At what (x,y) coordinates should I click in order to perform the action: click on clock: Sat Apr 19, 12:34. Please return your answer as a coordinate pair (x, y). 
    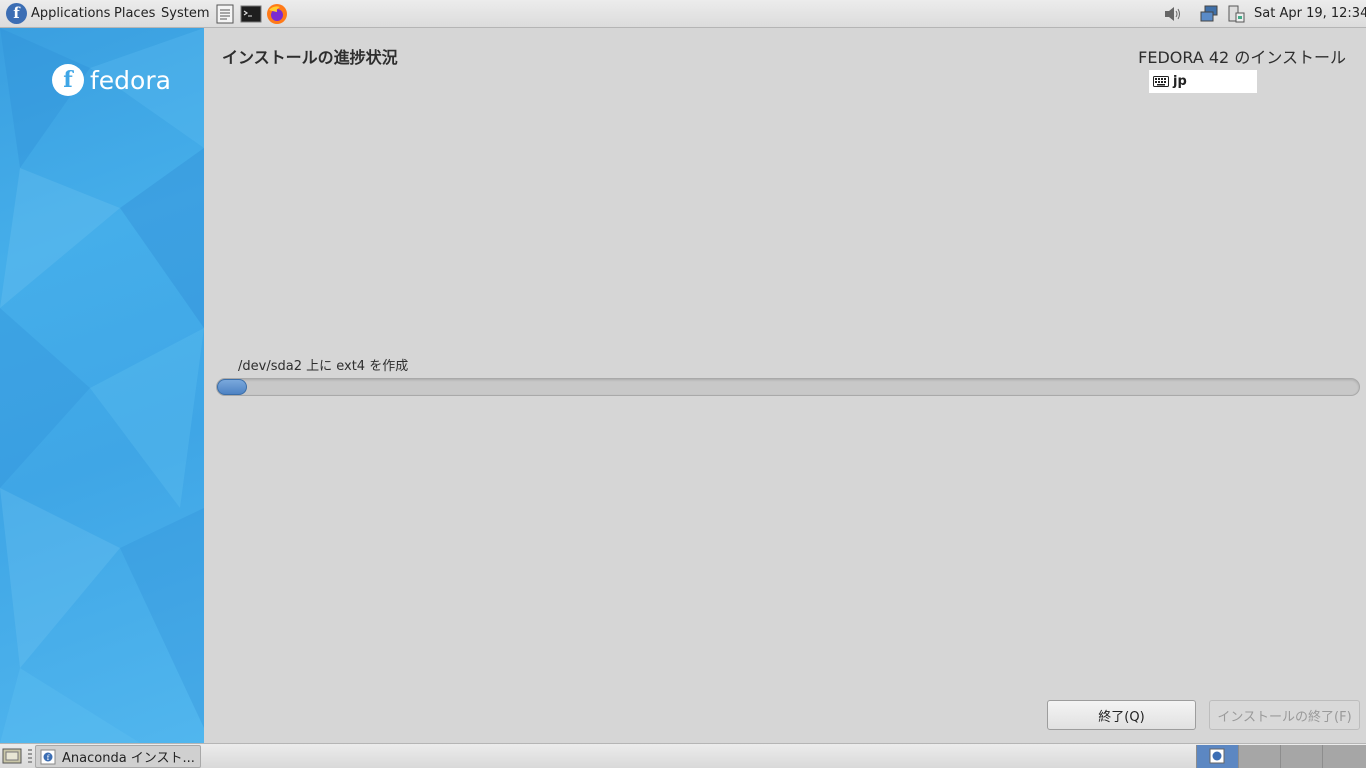
    Looking at the image, I should click on (1310, 13).